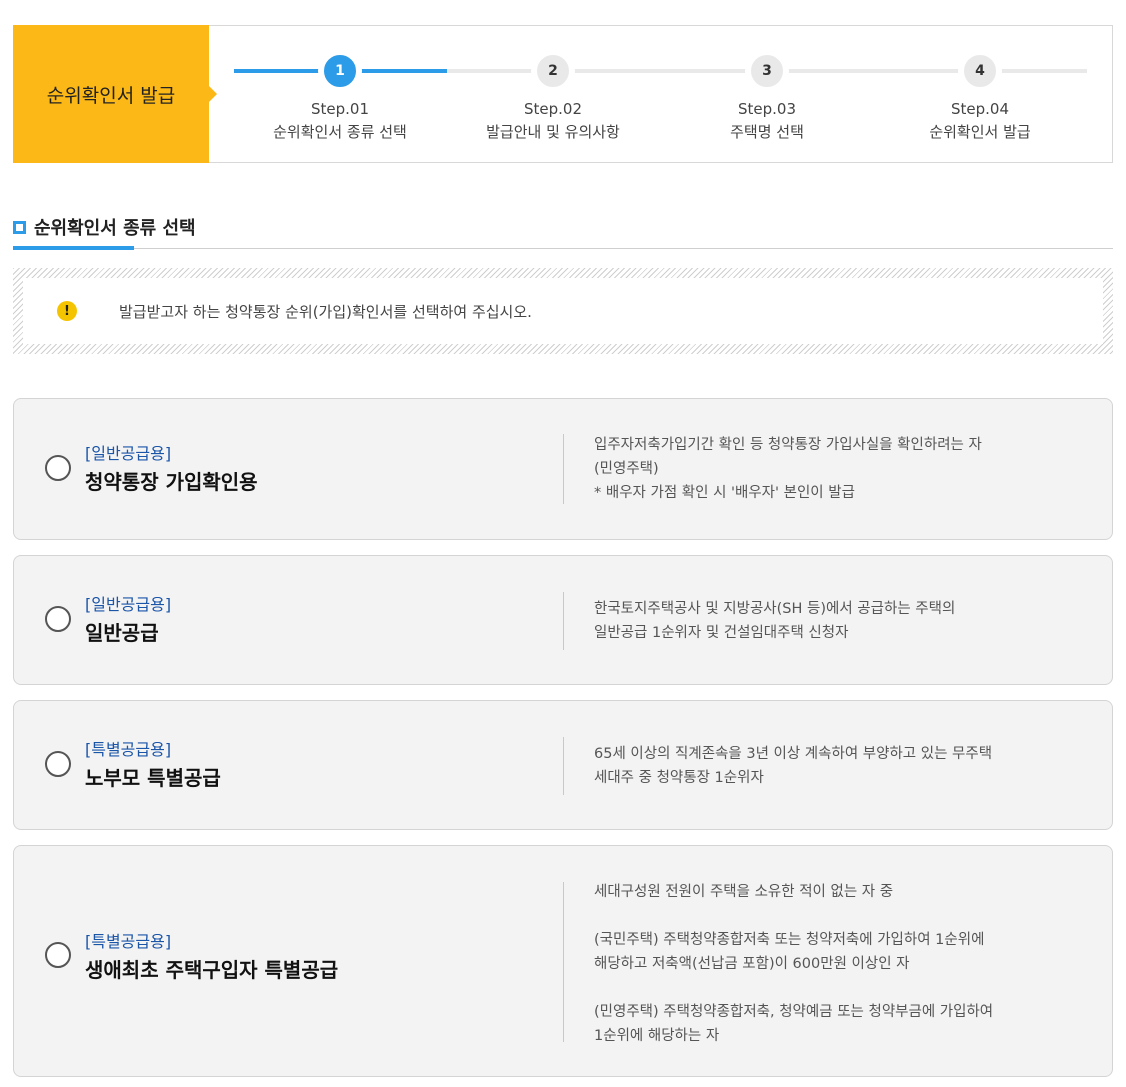  Describe the element at coordinates (767, 120) in the screenshot. I see `step-3-label: Step.03 주택명 선택` at that location.